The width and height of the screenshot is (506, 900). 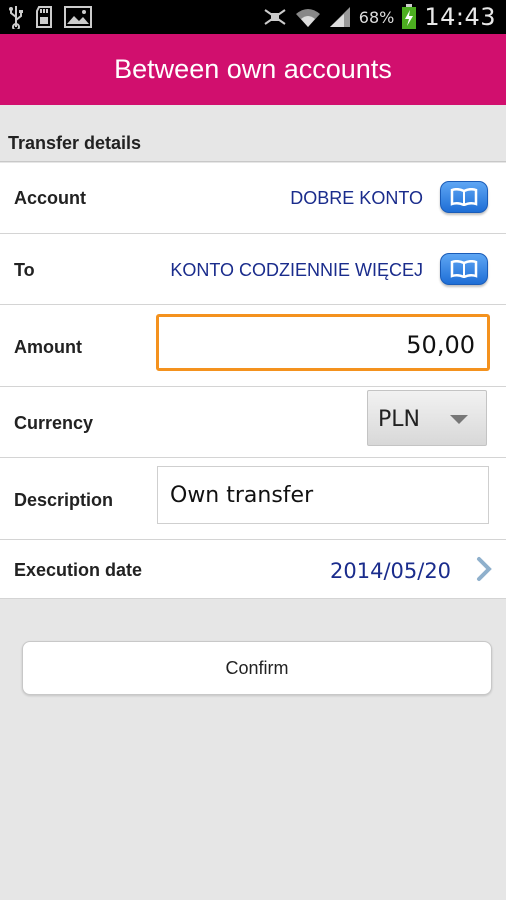 I want to click on amount-input: 50,00, so click(x=323, y=342).